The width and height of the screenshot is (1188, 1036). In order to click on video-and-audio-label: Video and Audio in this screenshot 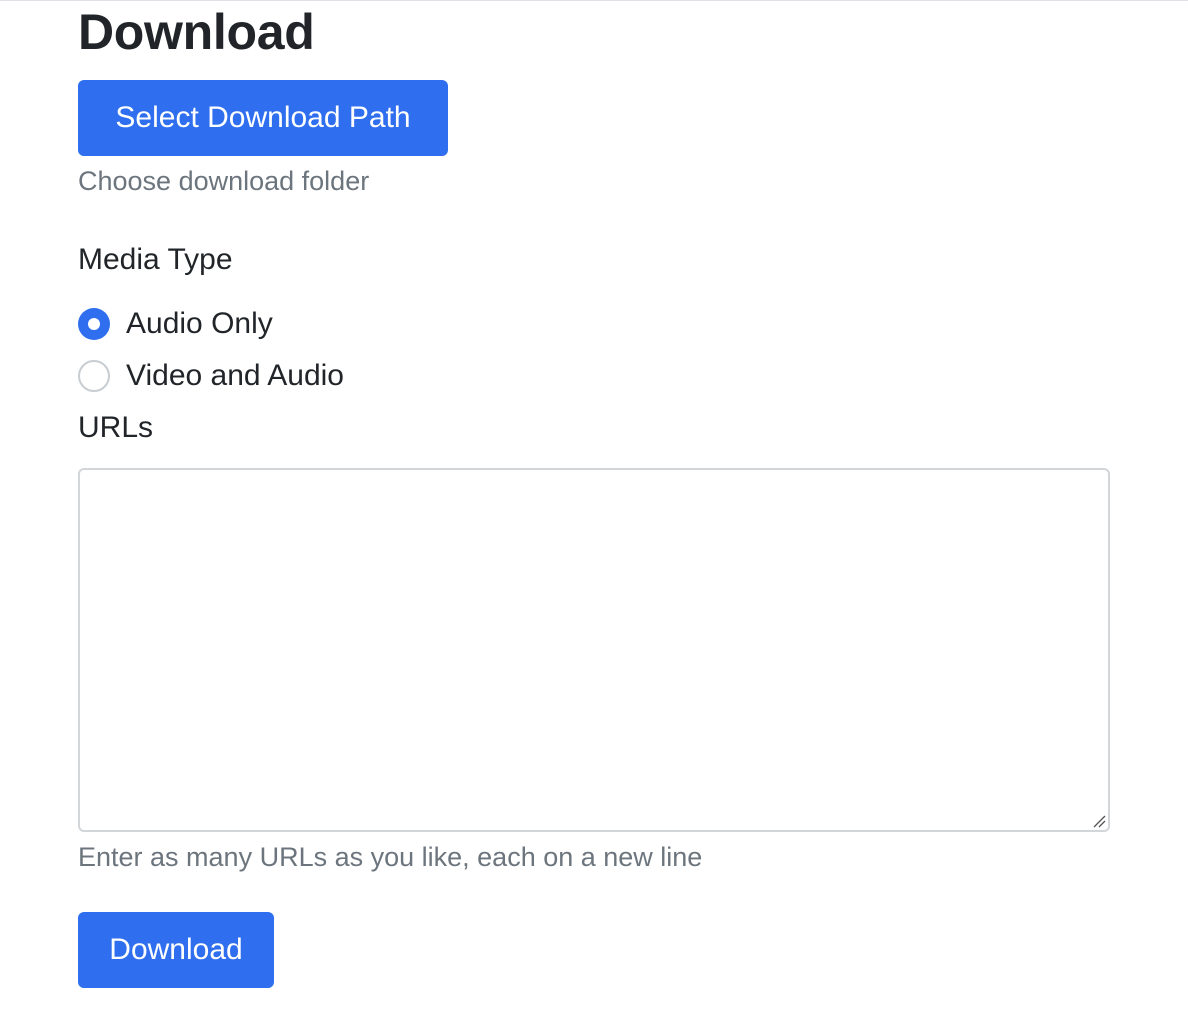, I will do `click(235, 376)`.